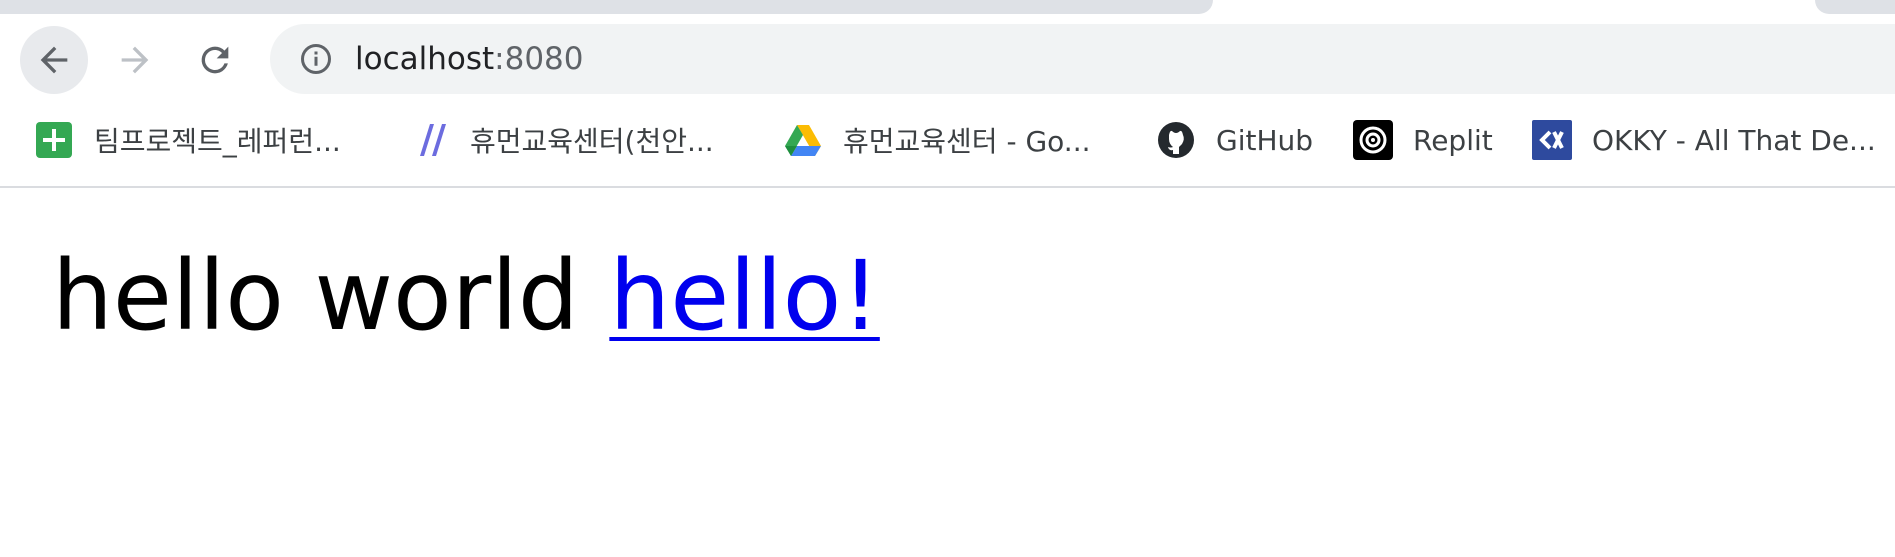  Describe the element at coordinates (1552, 140) in the screenshot. I see `okky-icon` at that location.